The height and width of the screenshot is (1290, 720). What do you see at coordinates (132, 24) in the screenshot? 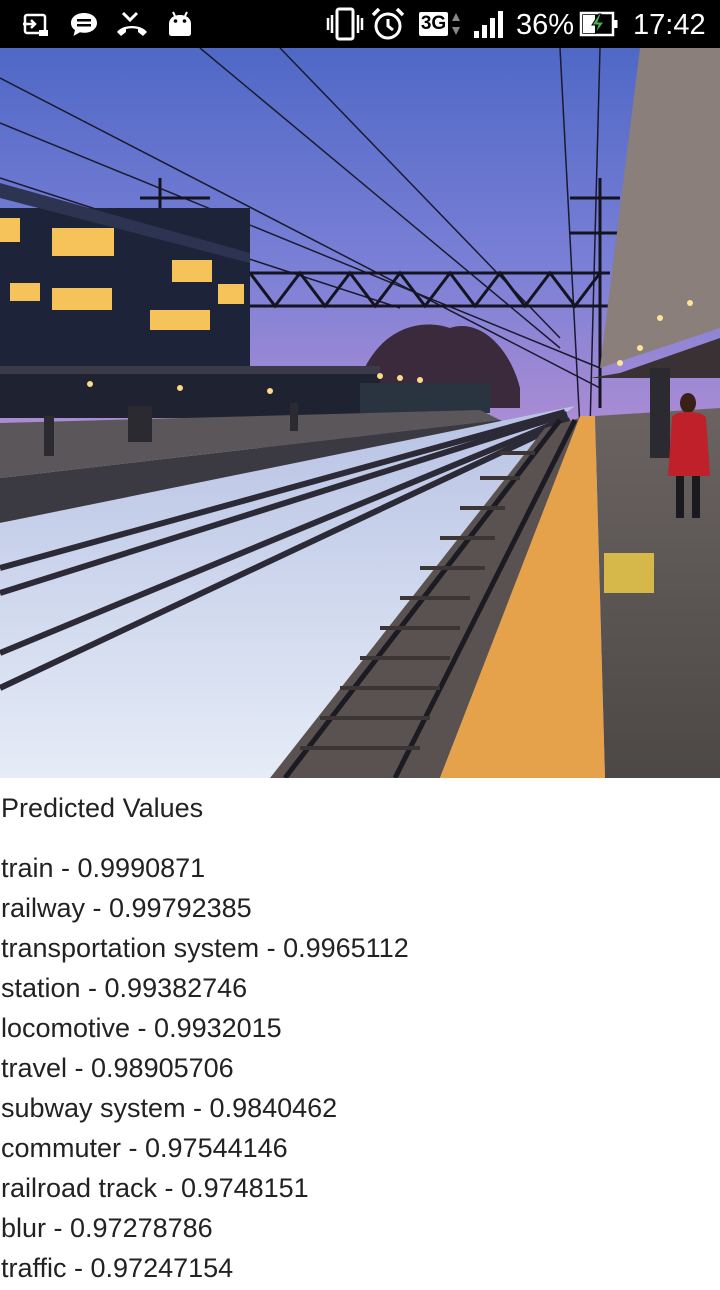
I see `missed-call-icon` at bounding box center [132, 24].